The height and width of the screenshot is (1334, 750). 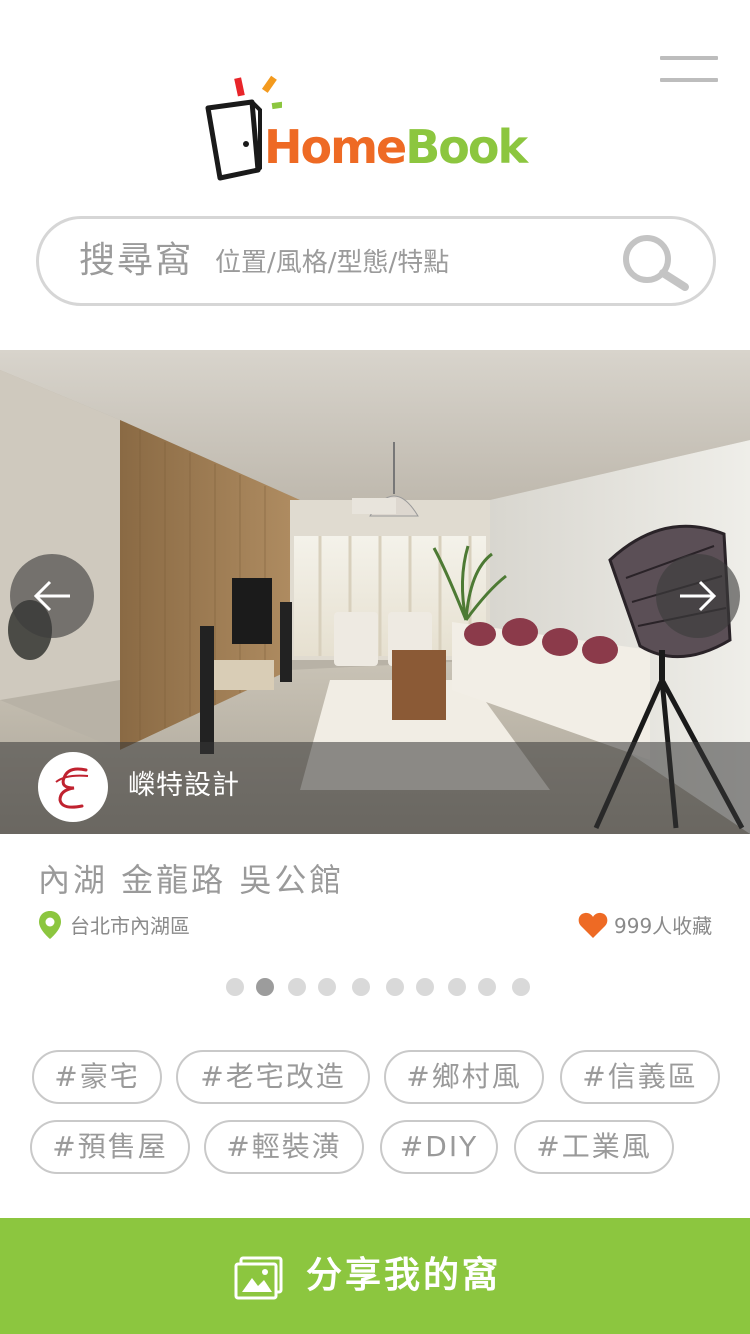 I want to click on share-label: 分享我的窩, so click(x=404, y=1275).